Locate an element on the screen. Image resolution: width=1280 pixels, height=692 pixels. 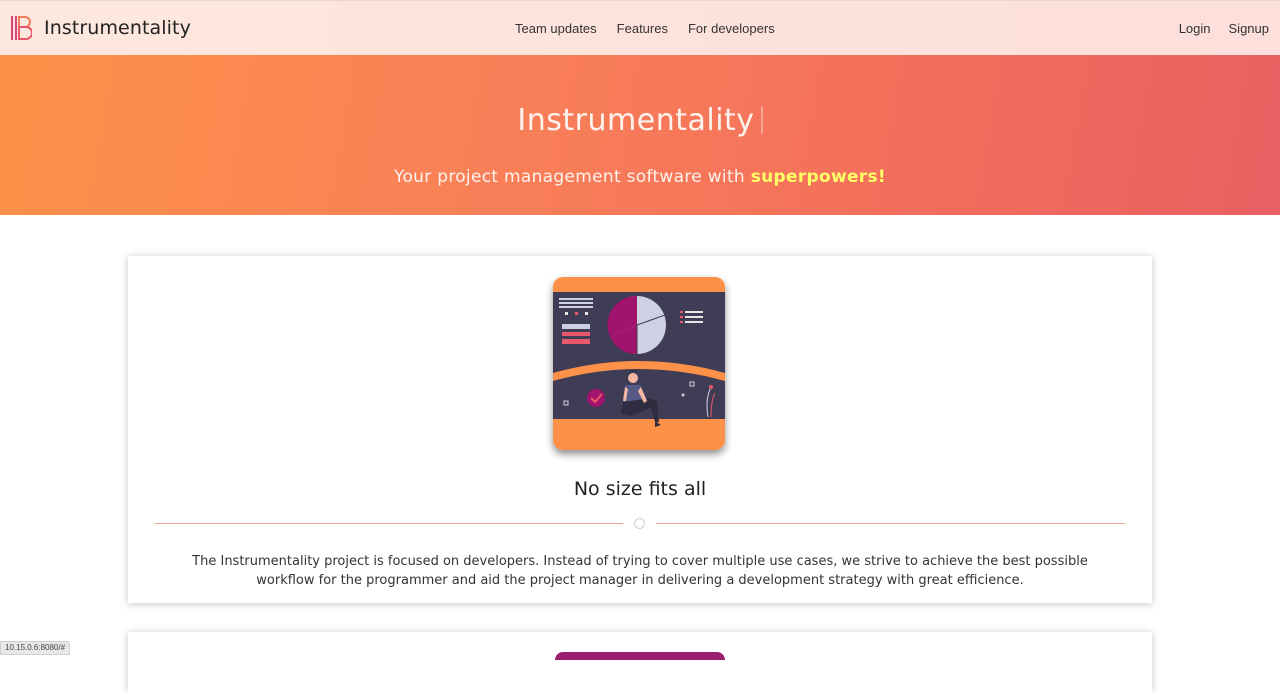
card-title: No size fits all is located at coordinates (640, 489).